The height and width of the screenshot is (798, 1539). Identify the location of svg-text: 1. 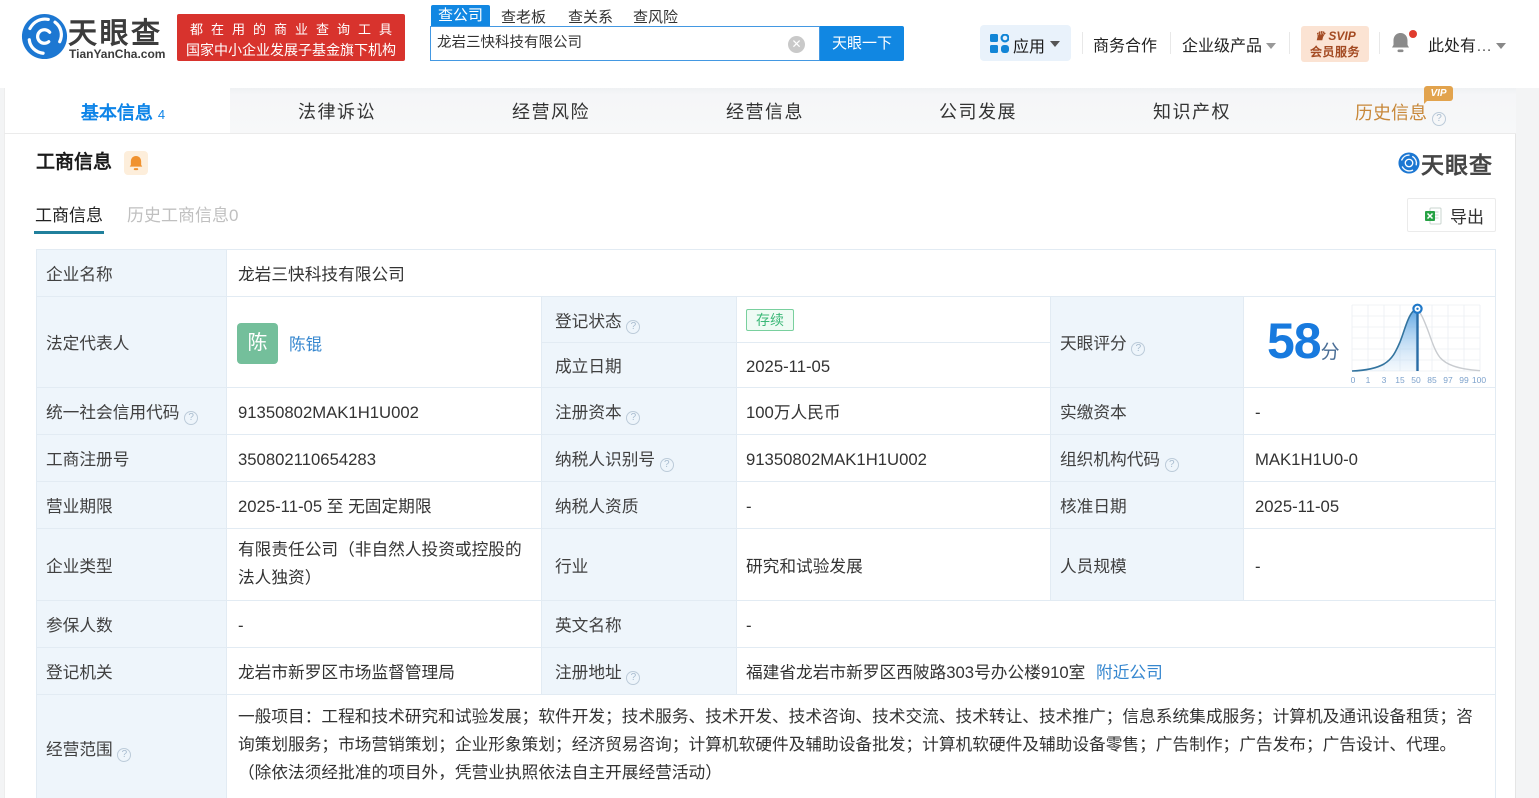
(1368, 380).